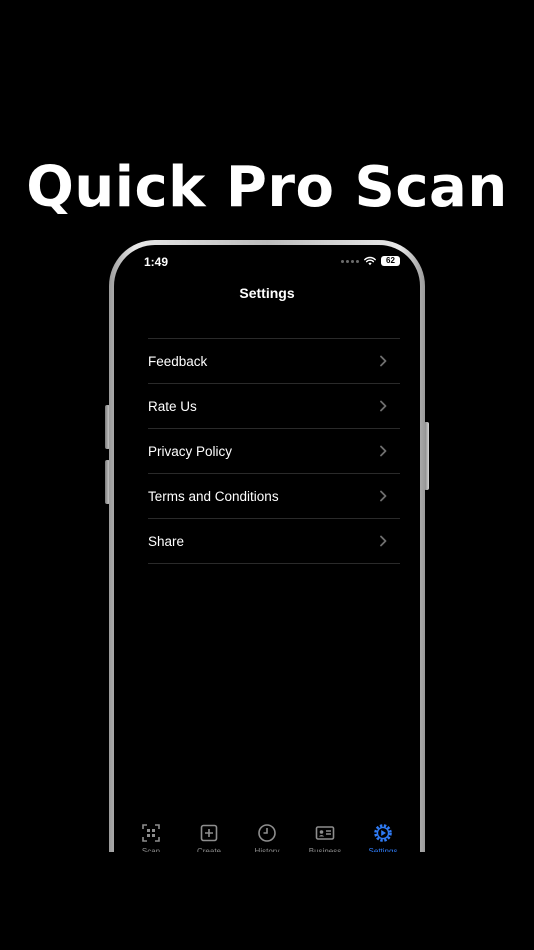  I want to click on plus-square-icon, so click(209, 833).